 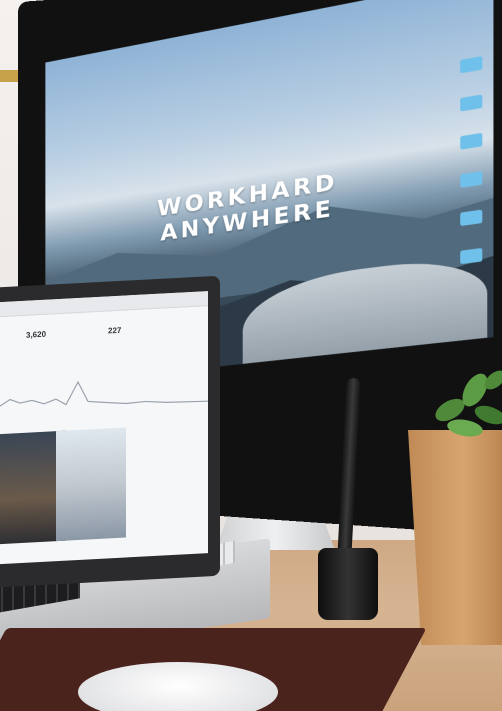 What do you see at coordinates (348, 584) in the screenshot?
I see `pen-holder` at bounding box center [348, 584].